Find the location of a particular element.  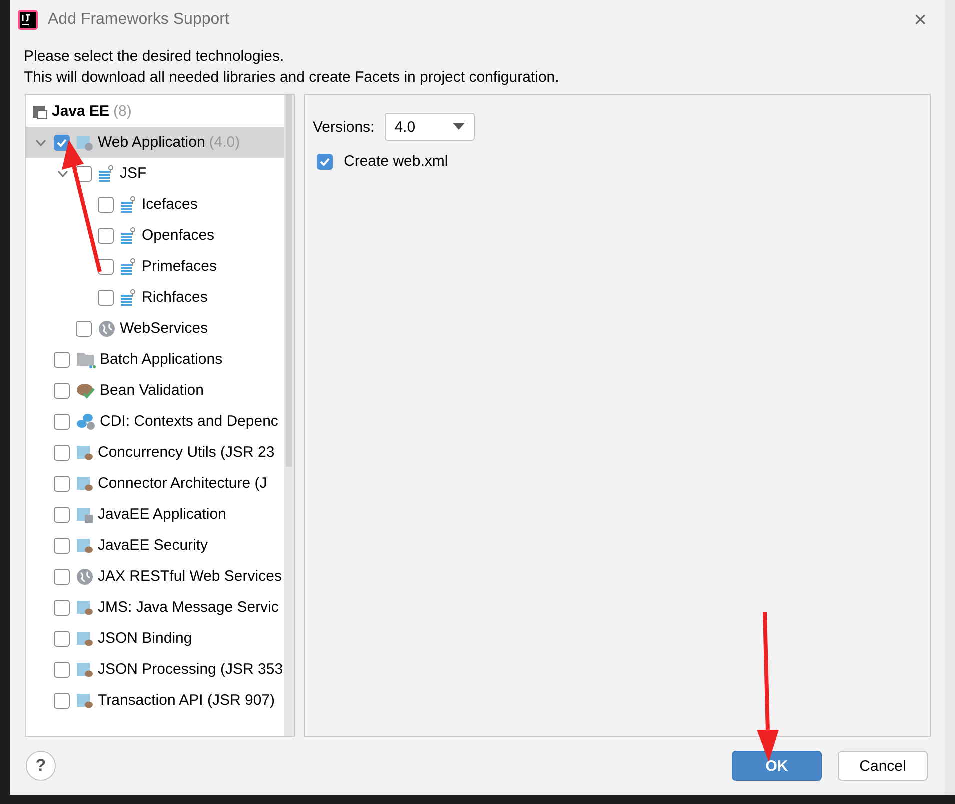

item-label: CDI: Contexts and Depenc is located at coordinates (189, 421).